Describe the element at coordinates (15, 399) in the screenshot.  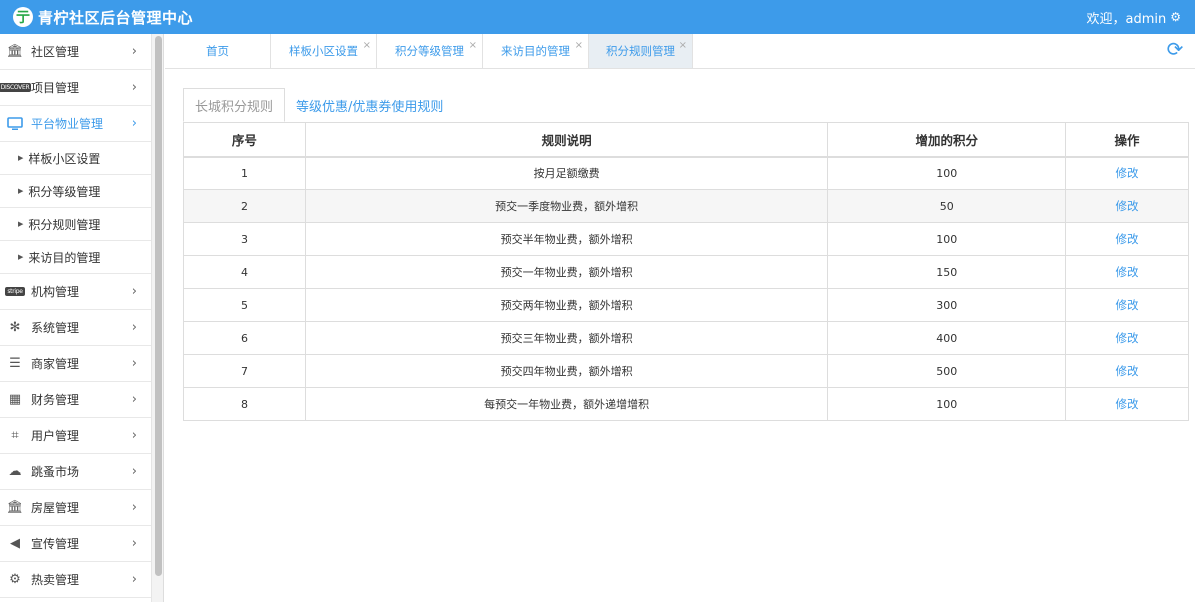
I see `calculator-icon: ▦` at that location.